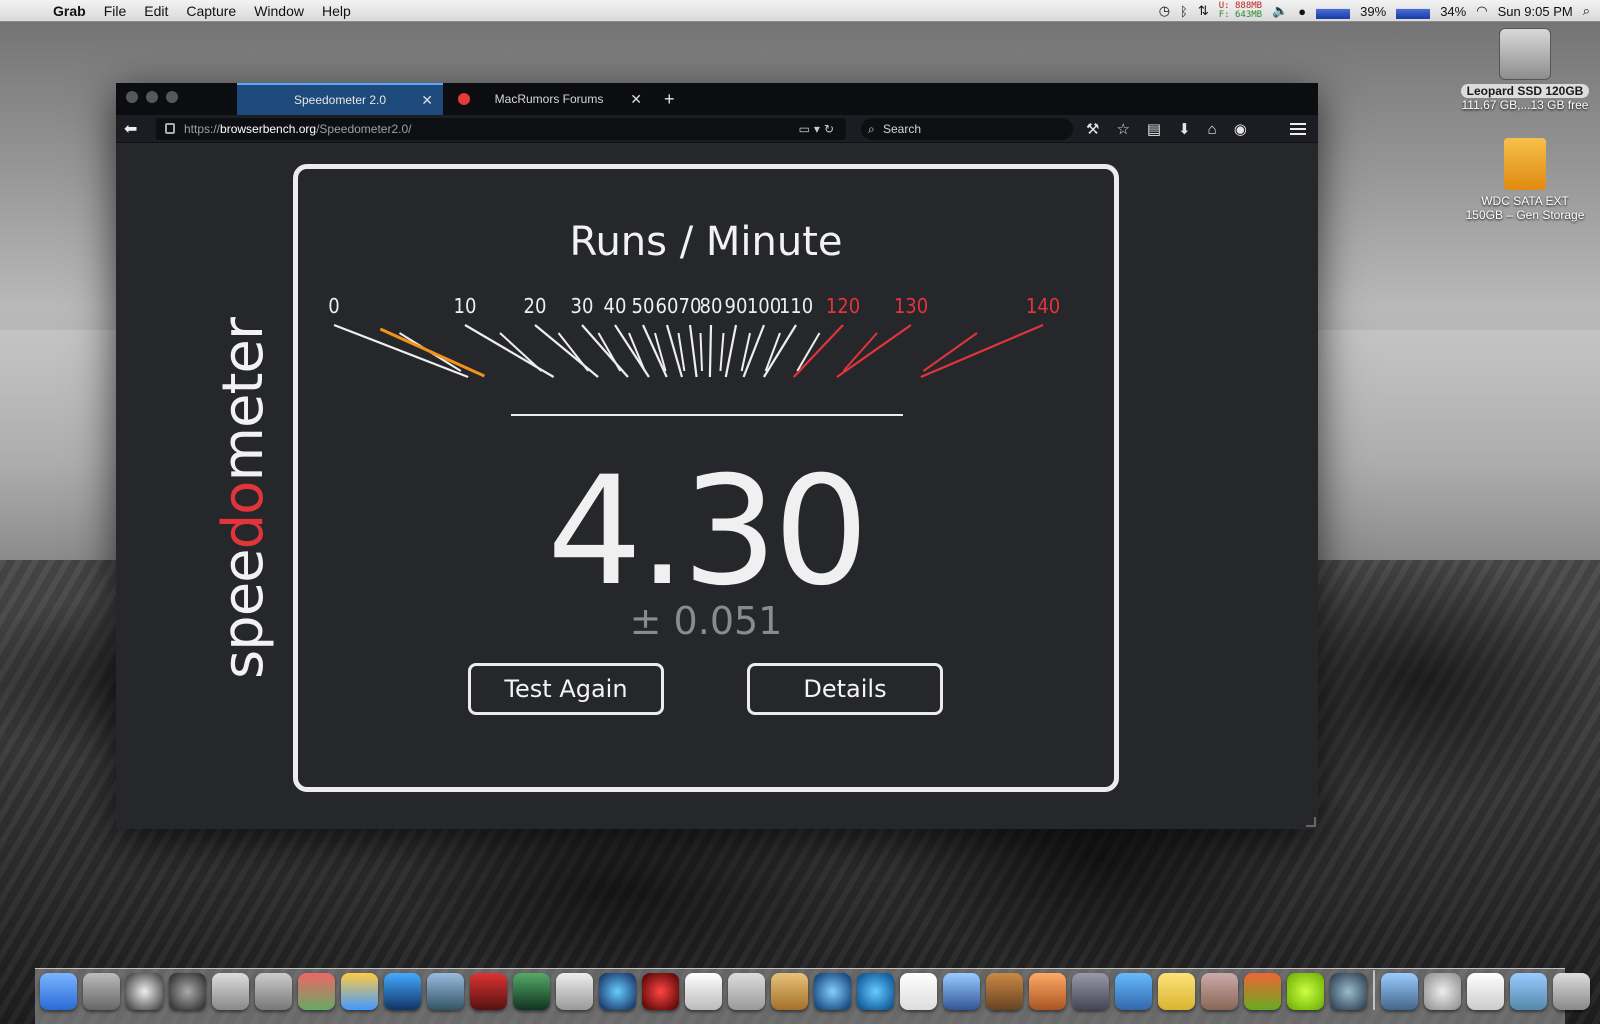 This screenshot has width=1600, height=1024. What do you see at coordinates (1348, 991) in the screenshot?
I see `time-machine-dock-icon` at bounding box center [1348, 991].